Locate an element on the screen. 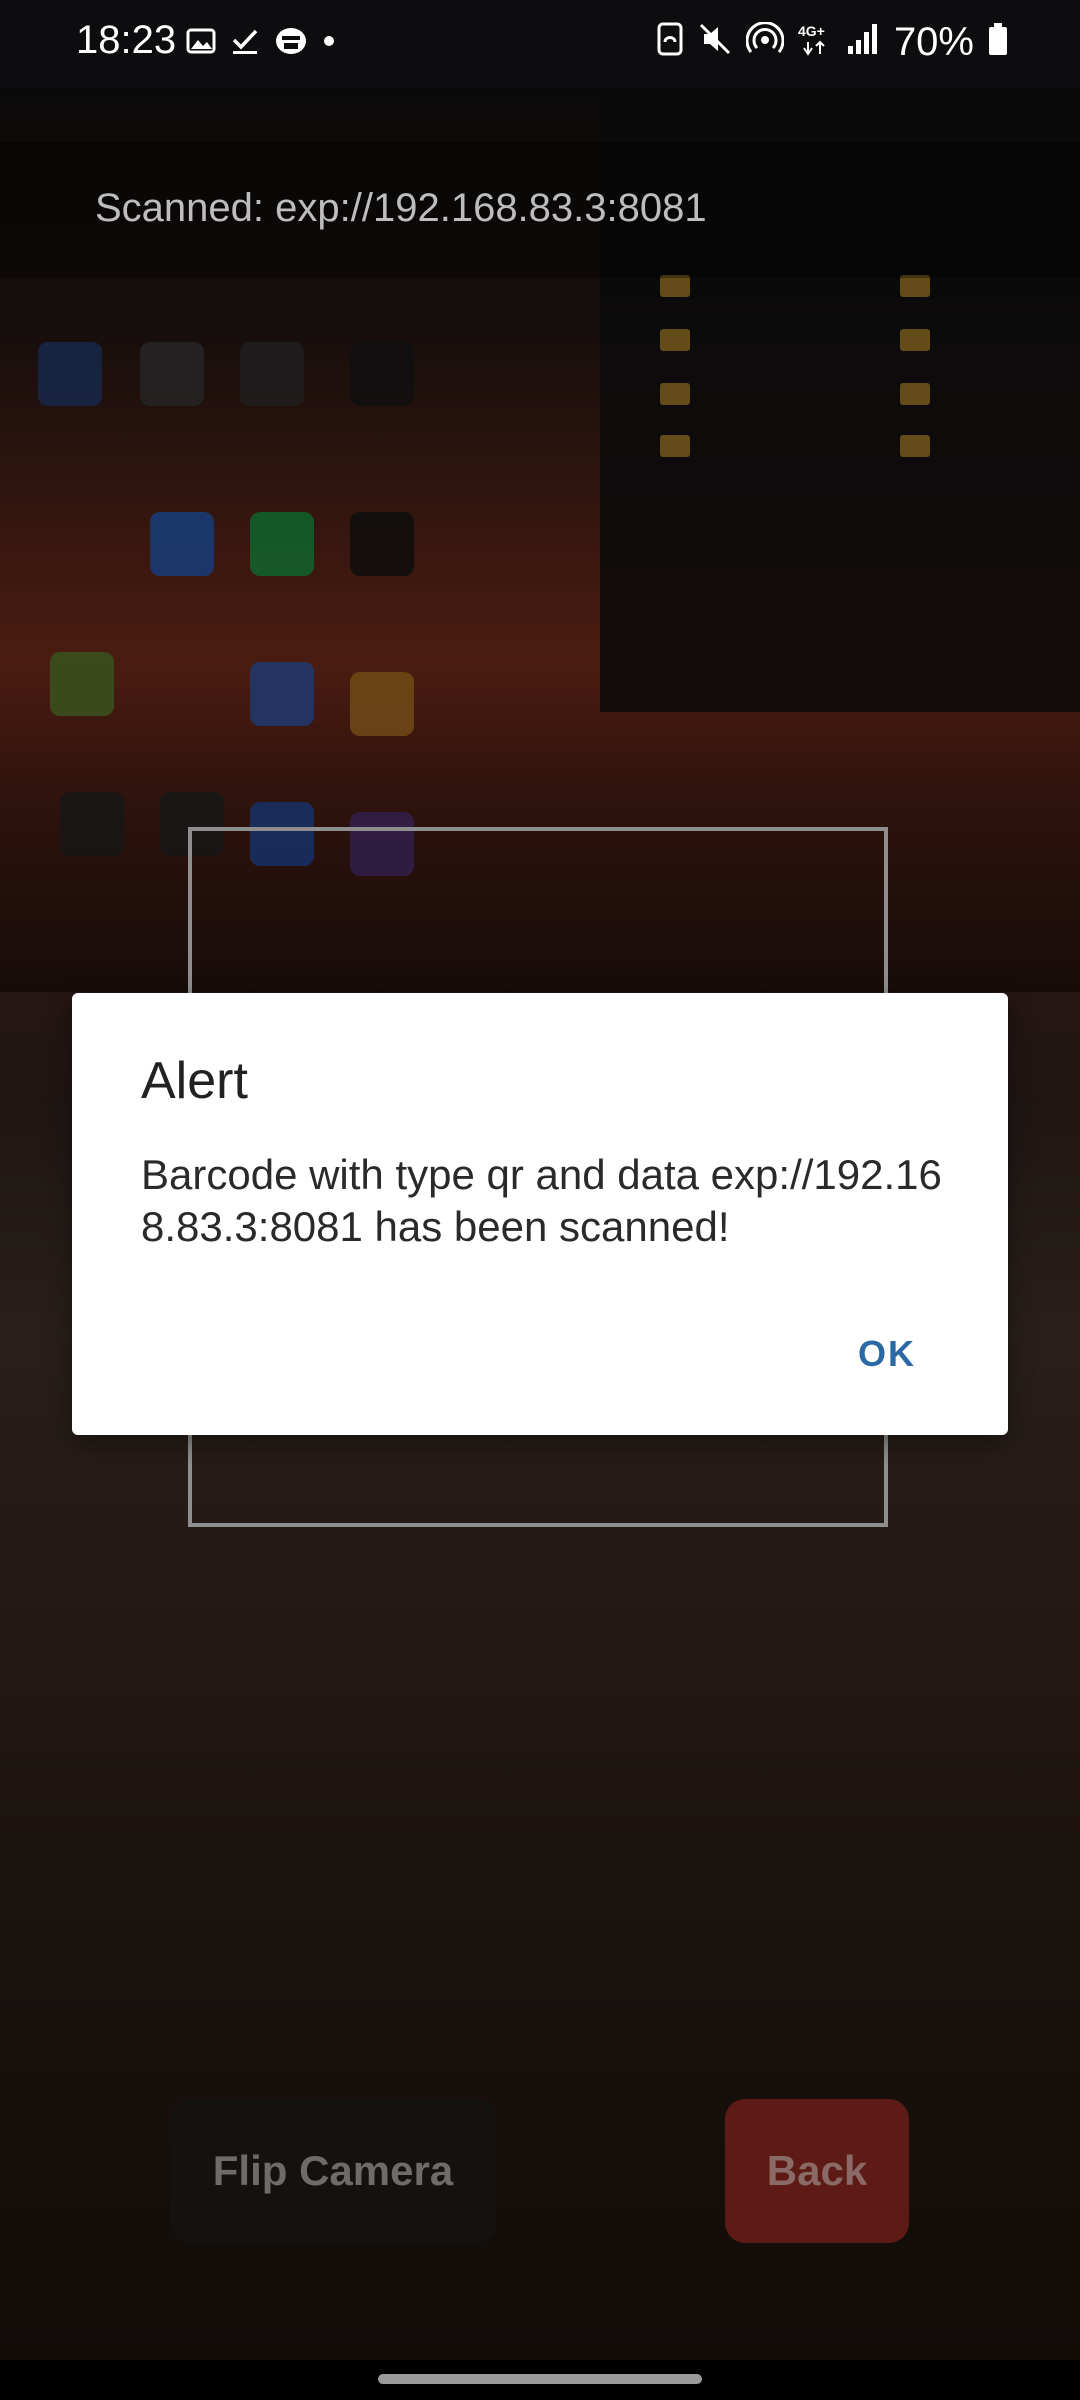  signal-icon is located at coordinates (863, 43).